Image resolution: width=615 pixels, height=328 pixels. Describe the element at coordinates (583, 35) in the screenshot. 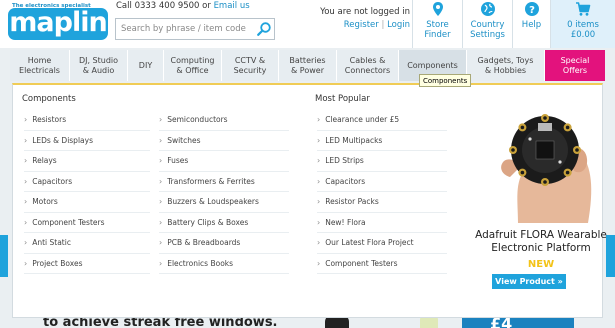

I see `basket-total: £0.00` at that location.